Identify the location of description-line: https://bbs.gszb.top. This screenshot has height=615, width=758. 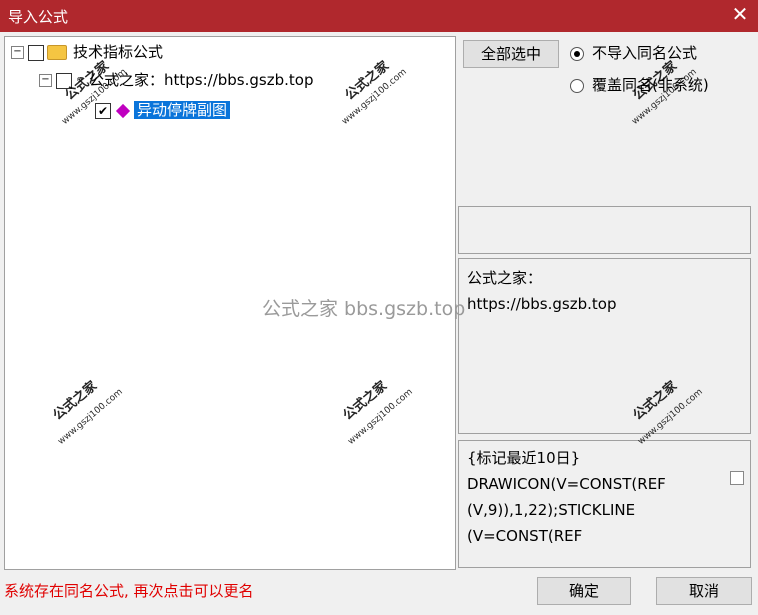
(542, 304).